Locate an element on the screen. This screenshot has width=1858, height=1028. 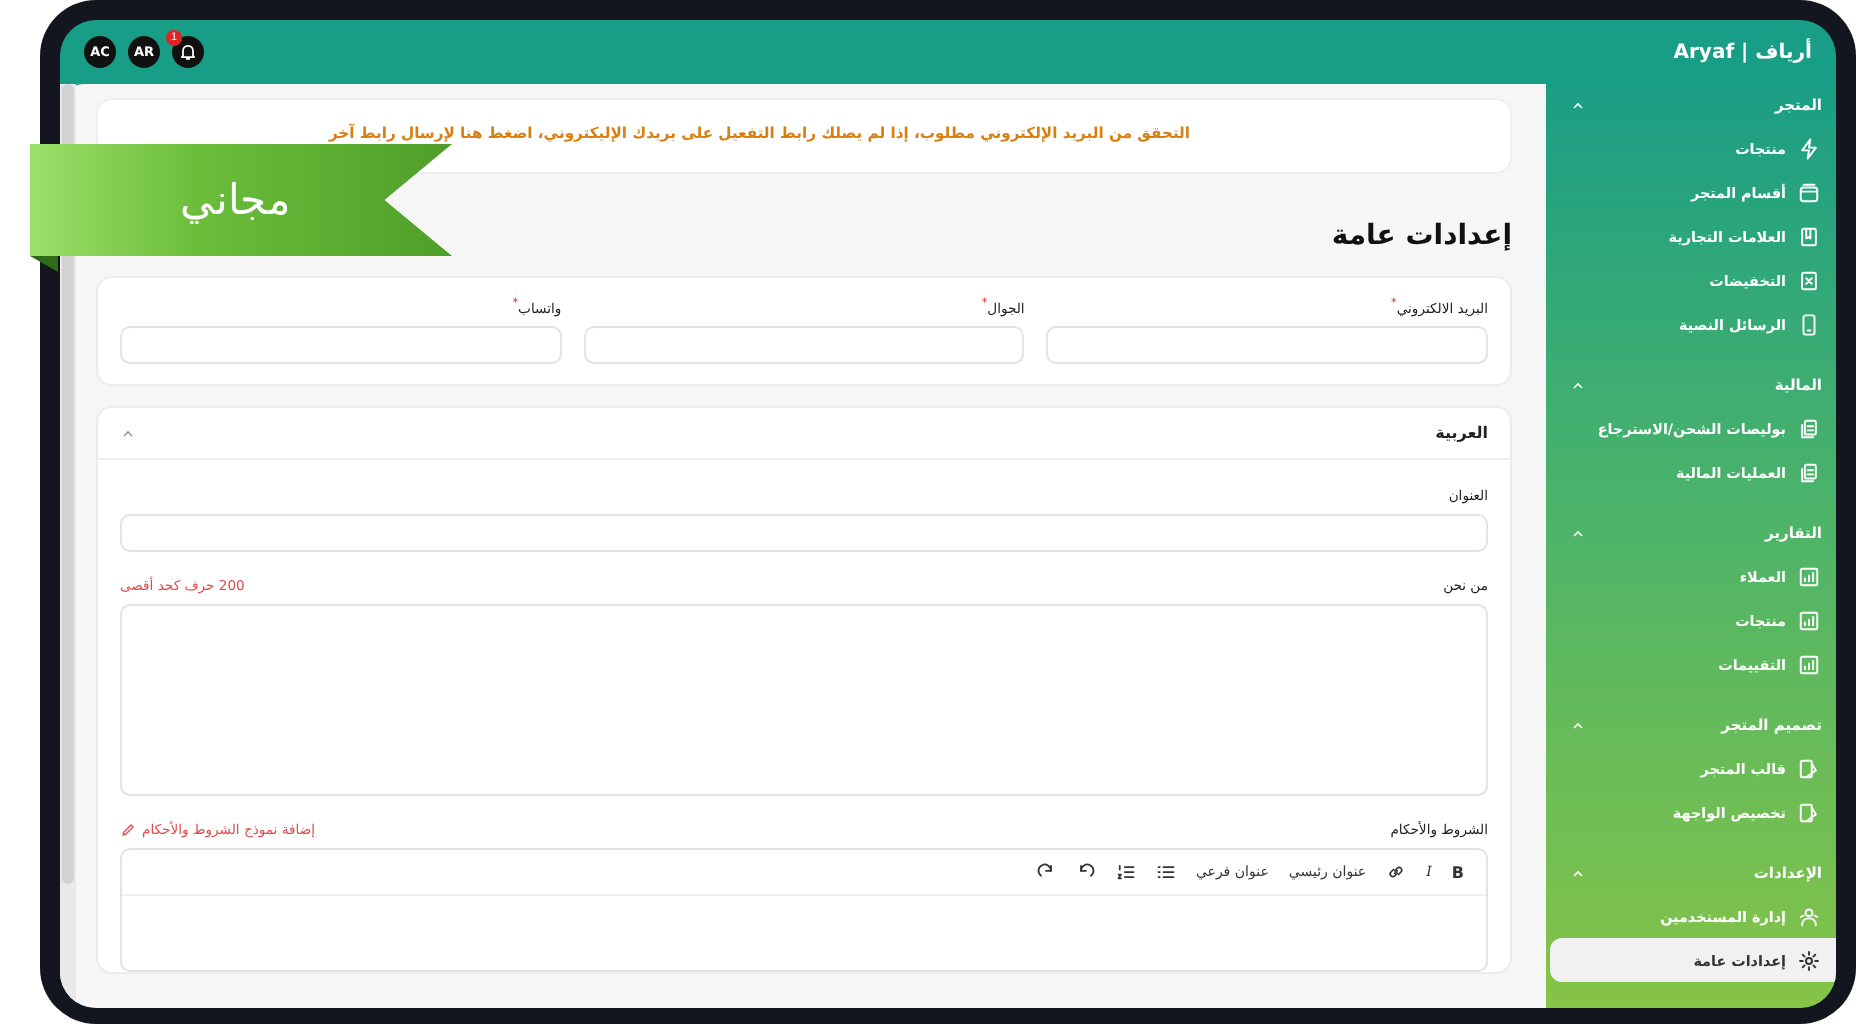
section-title: العربية is located at coordinates (1461, 433).